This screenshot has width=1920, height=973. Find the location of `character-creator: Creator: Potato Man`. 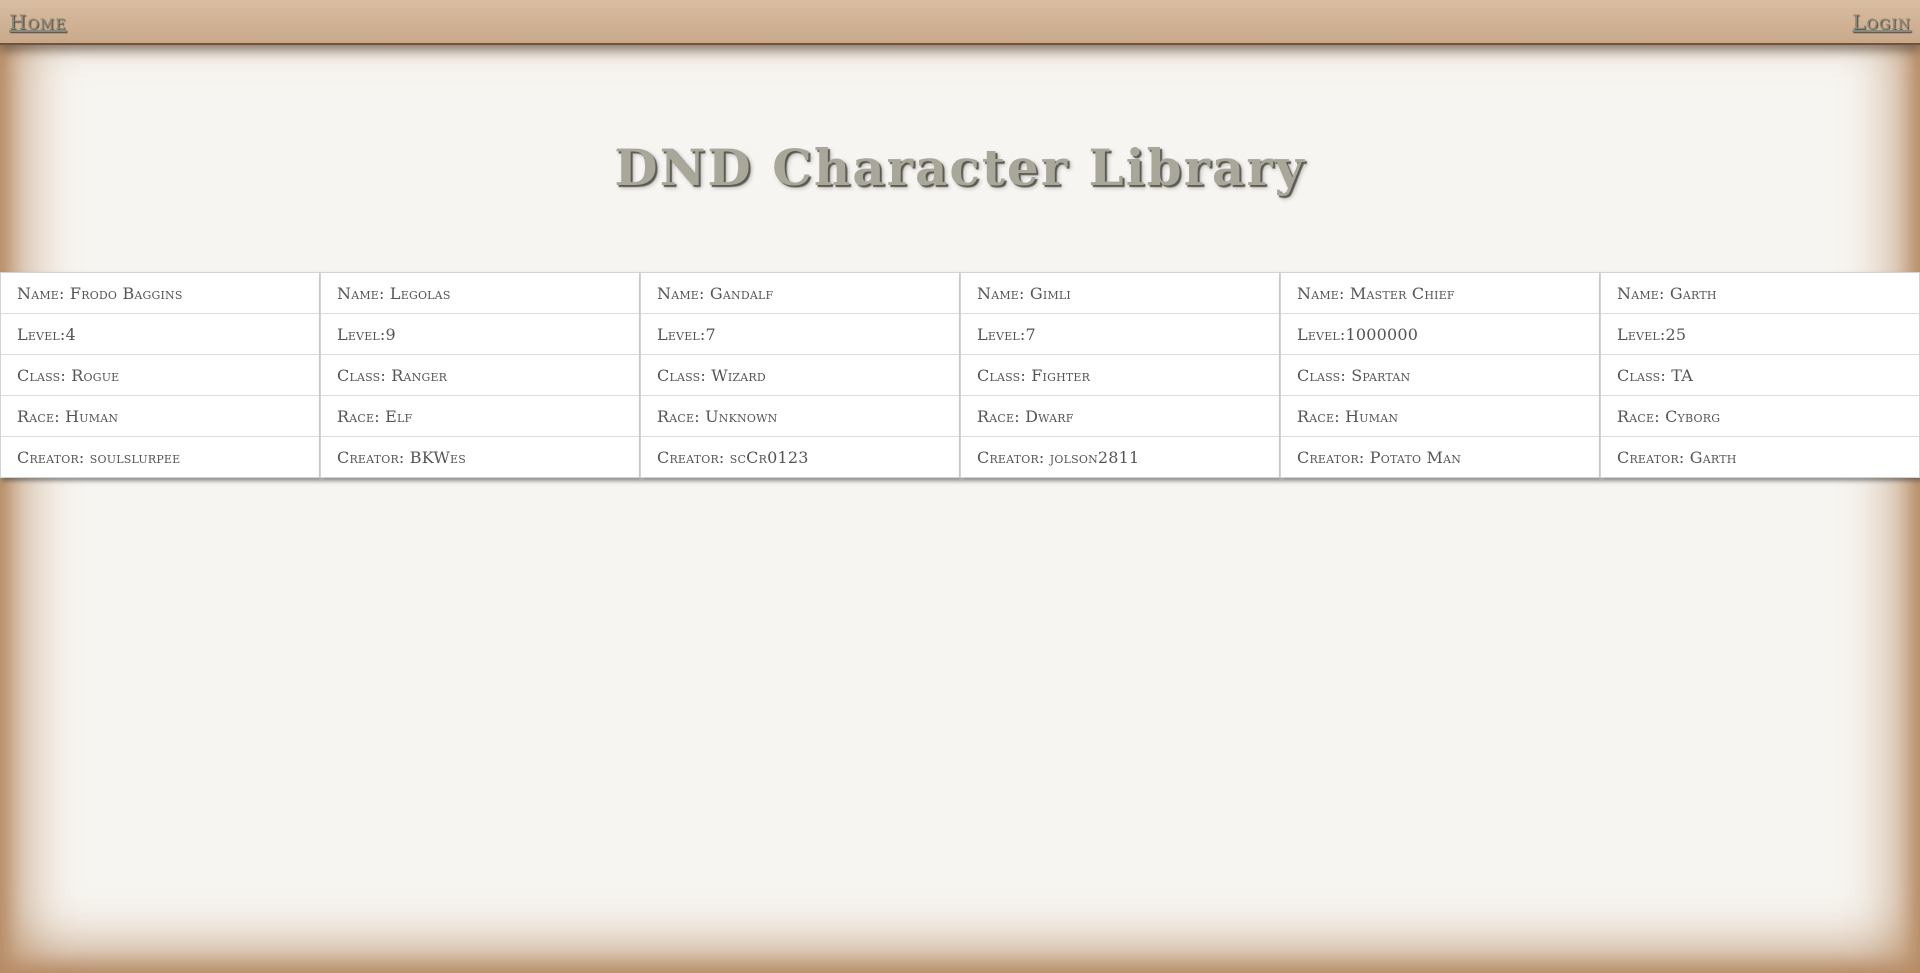

character-creator: Creator: Potato Man is located at coordinates (1379, 457).